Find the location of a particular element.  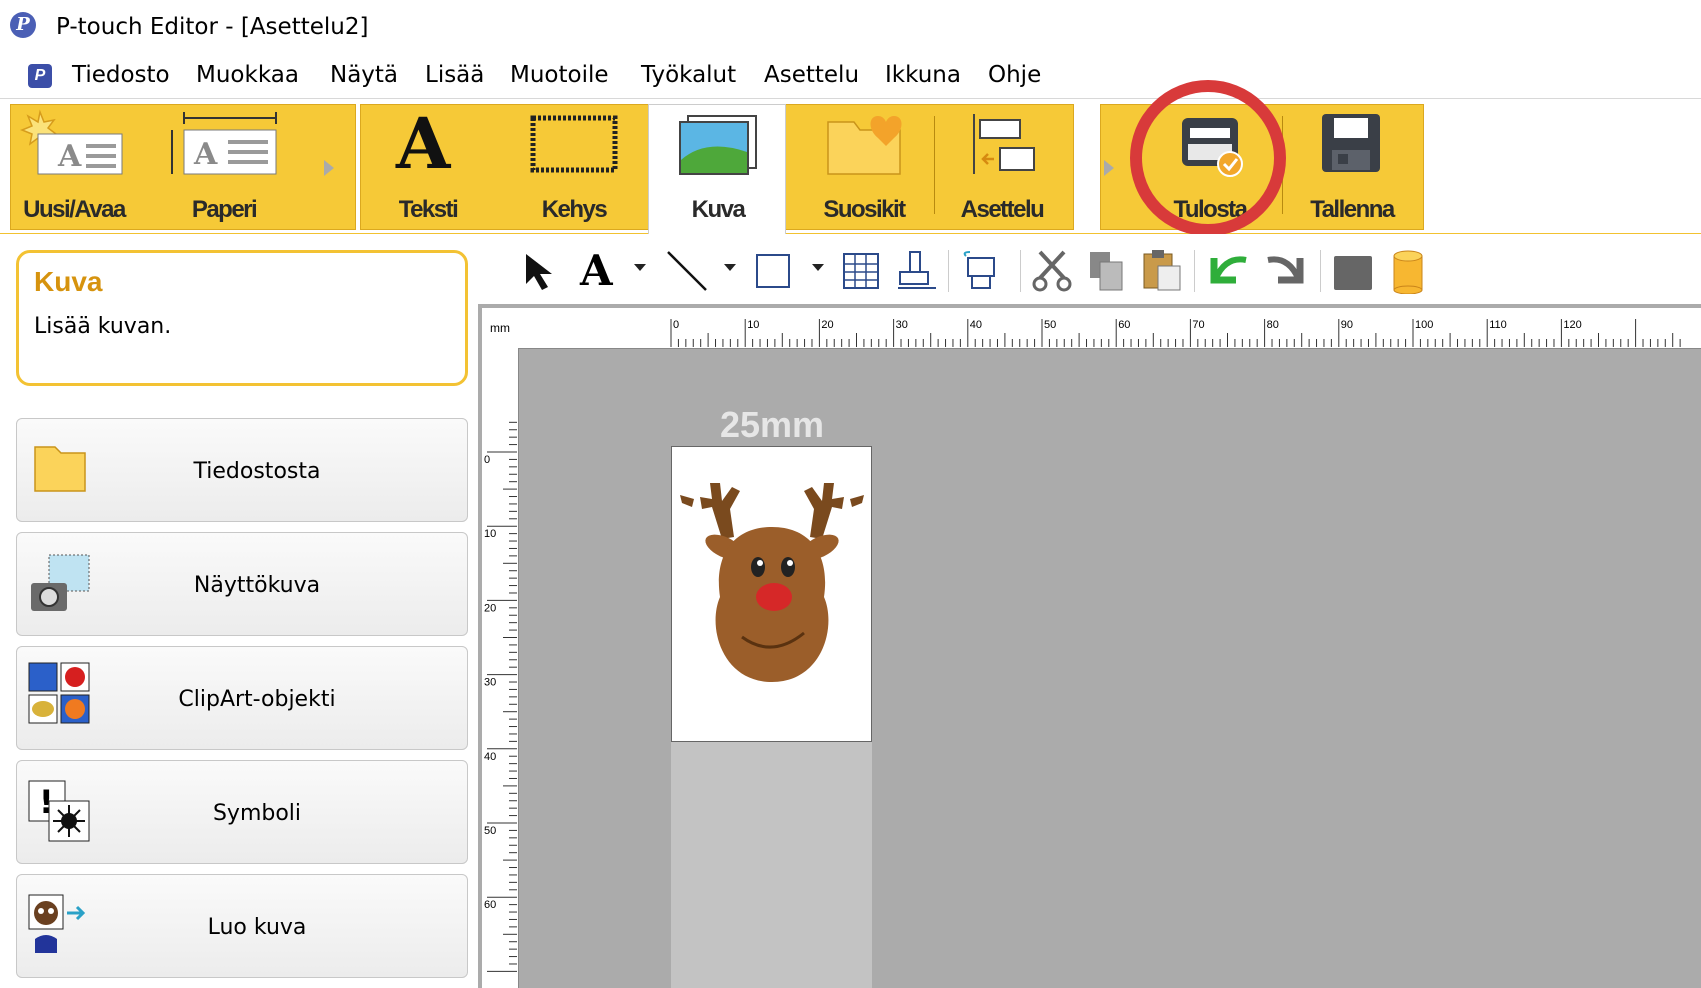

text-button: A Teksti is located at coordinates (428, 163).